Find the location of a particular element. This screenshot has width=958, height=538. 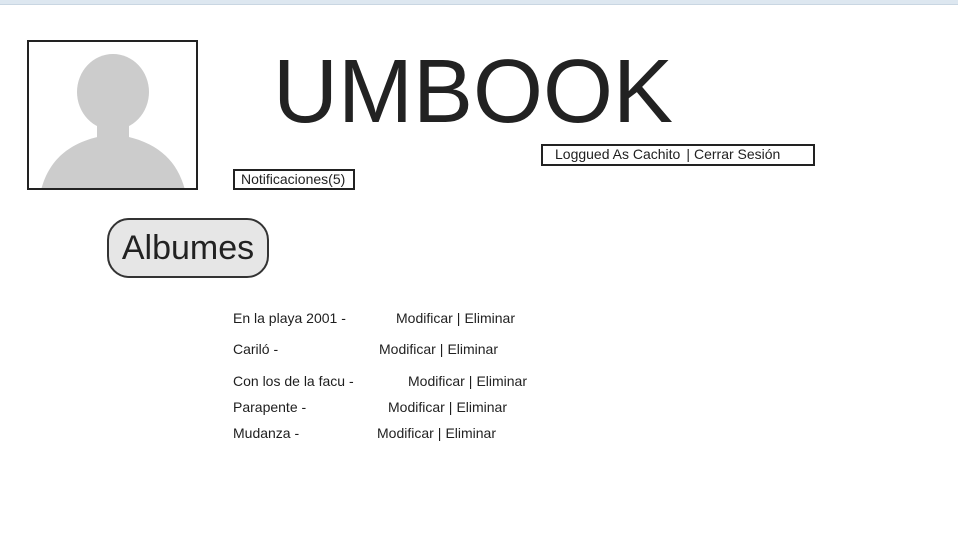

album-row: Parapente - Modificar | Eliminar is located at coordinates (370, 407).